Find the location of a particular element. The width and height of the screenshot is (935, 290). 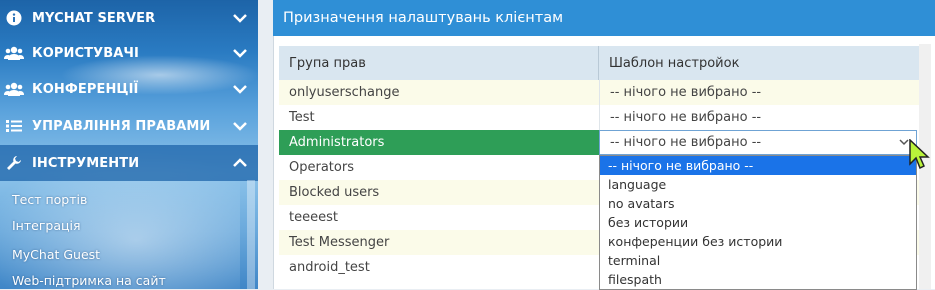

submenu-mychat-guest: MyChat Guest is located at coordinates (56, 254).